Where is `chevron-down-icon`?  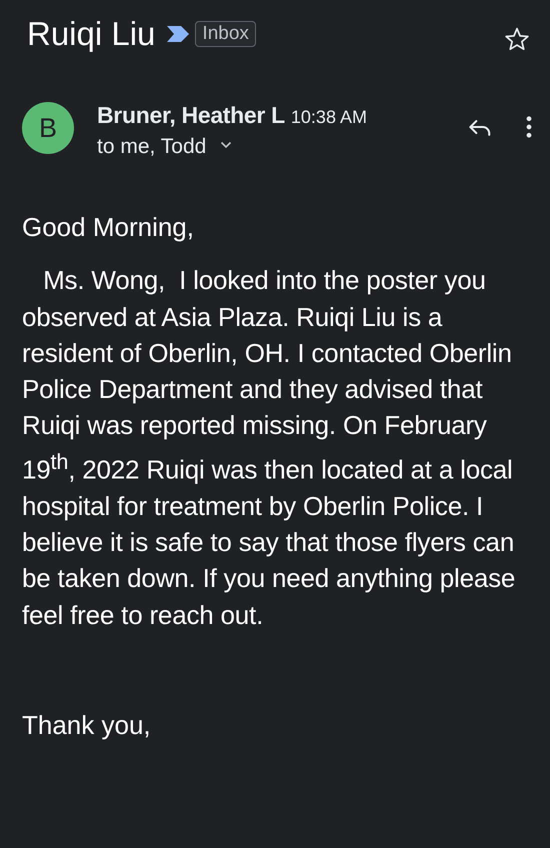
chevron-down-icon is located at coordinates (226, 145).